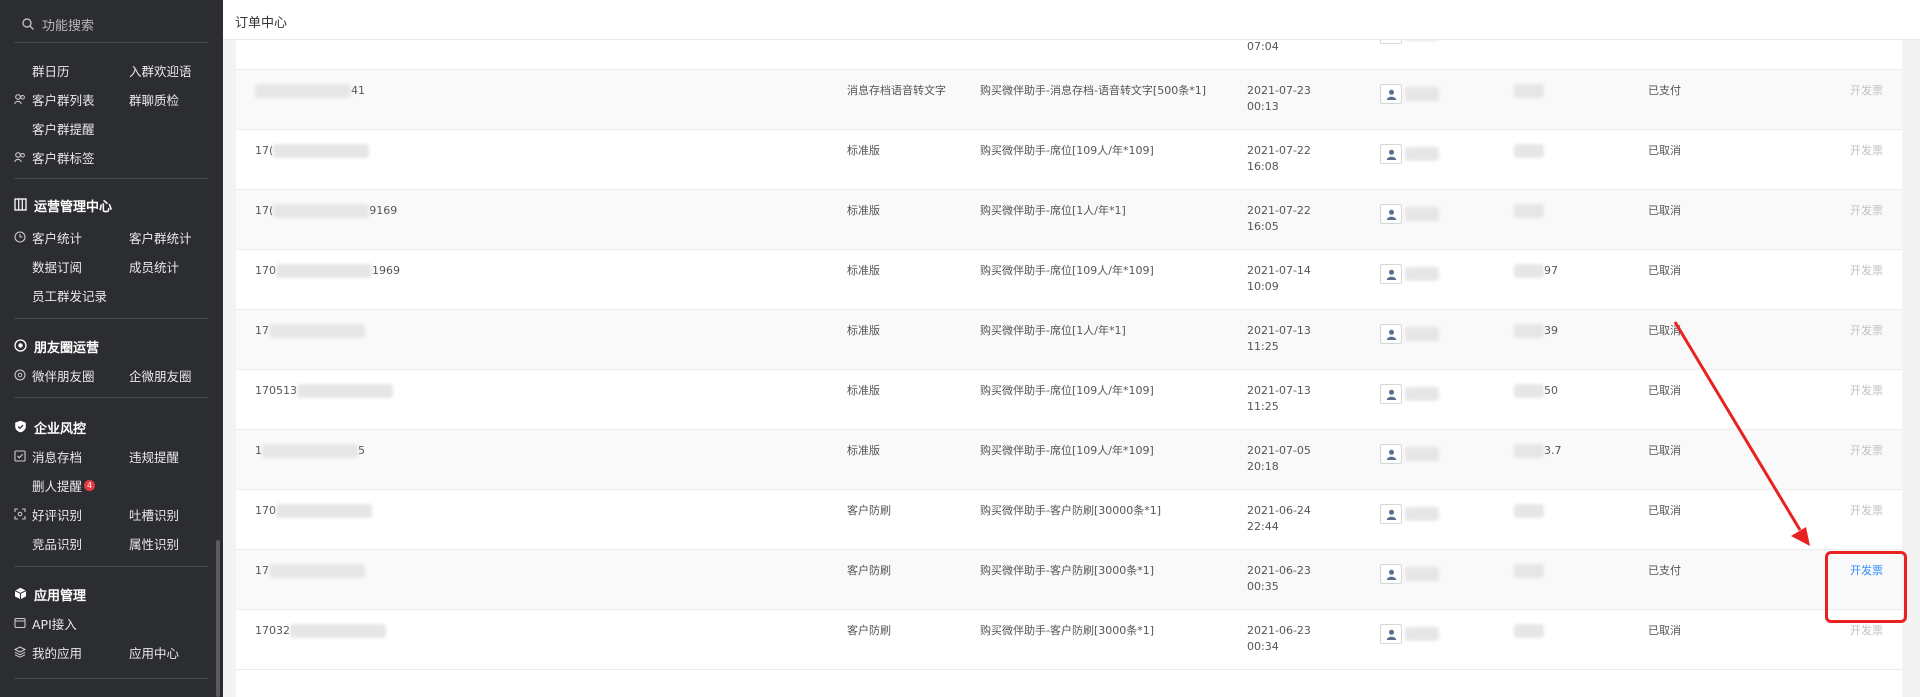  I want to click on order-amount-tail: 97, so click(1551, 270).